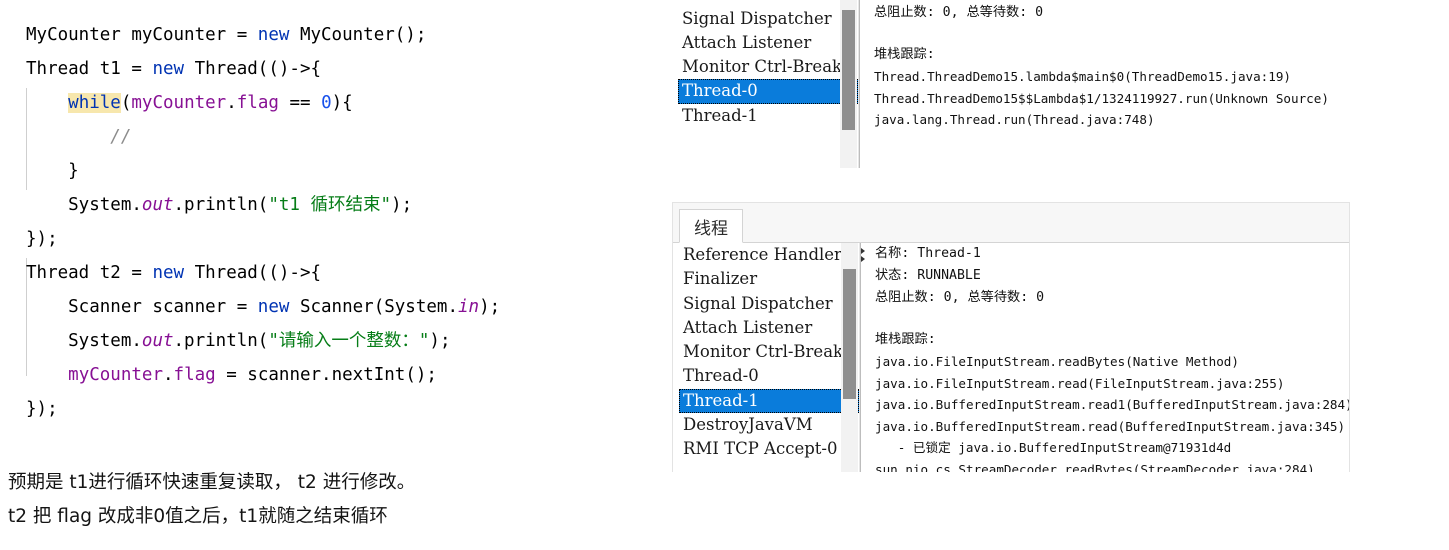 The image size is (1449, 550). I want to click on code-token: "请输入一个整数：", so click(349, 341).